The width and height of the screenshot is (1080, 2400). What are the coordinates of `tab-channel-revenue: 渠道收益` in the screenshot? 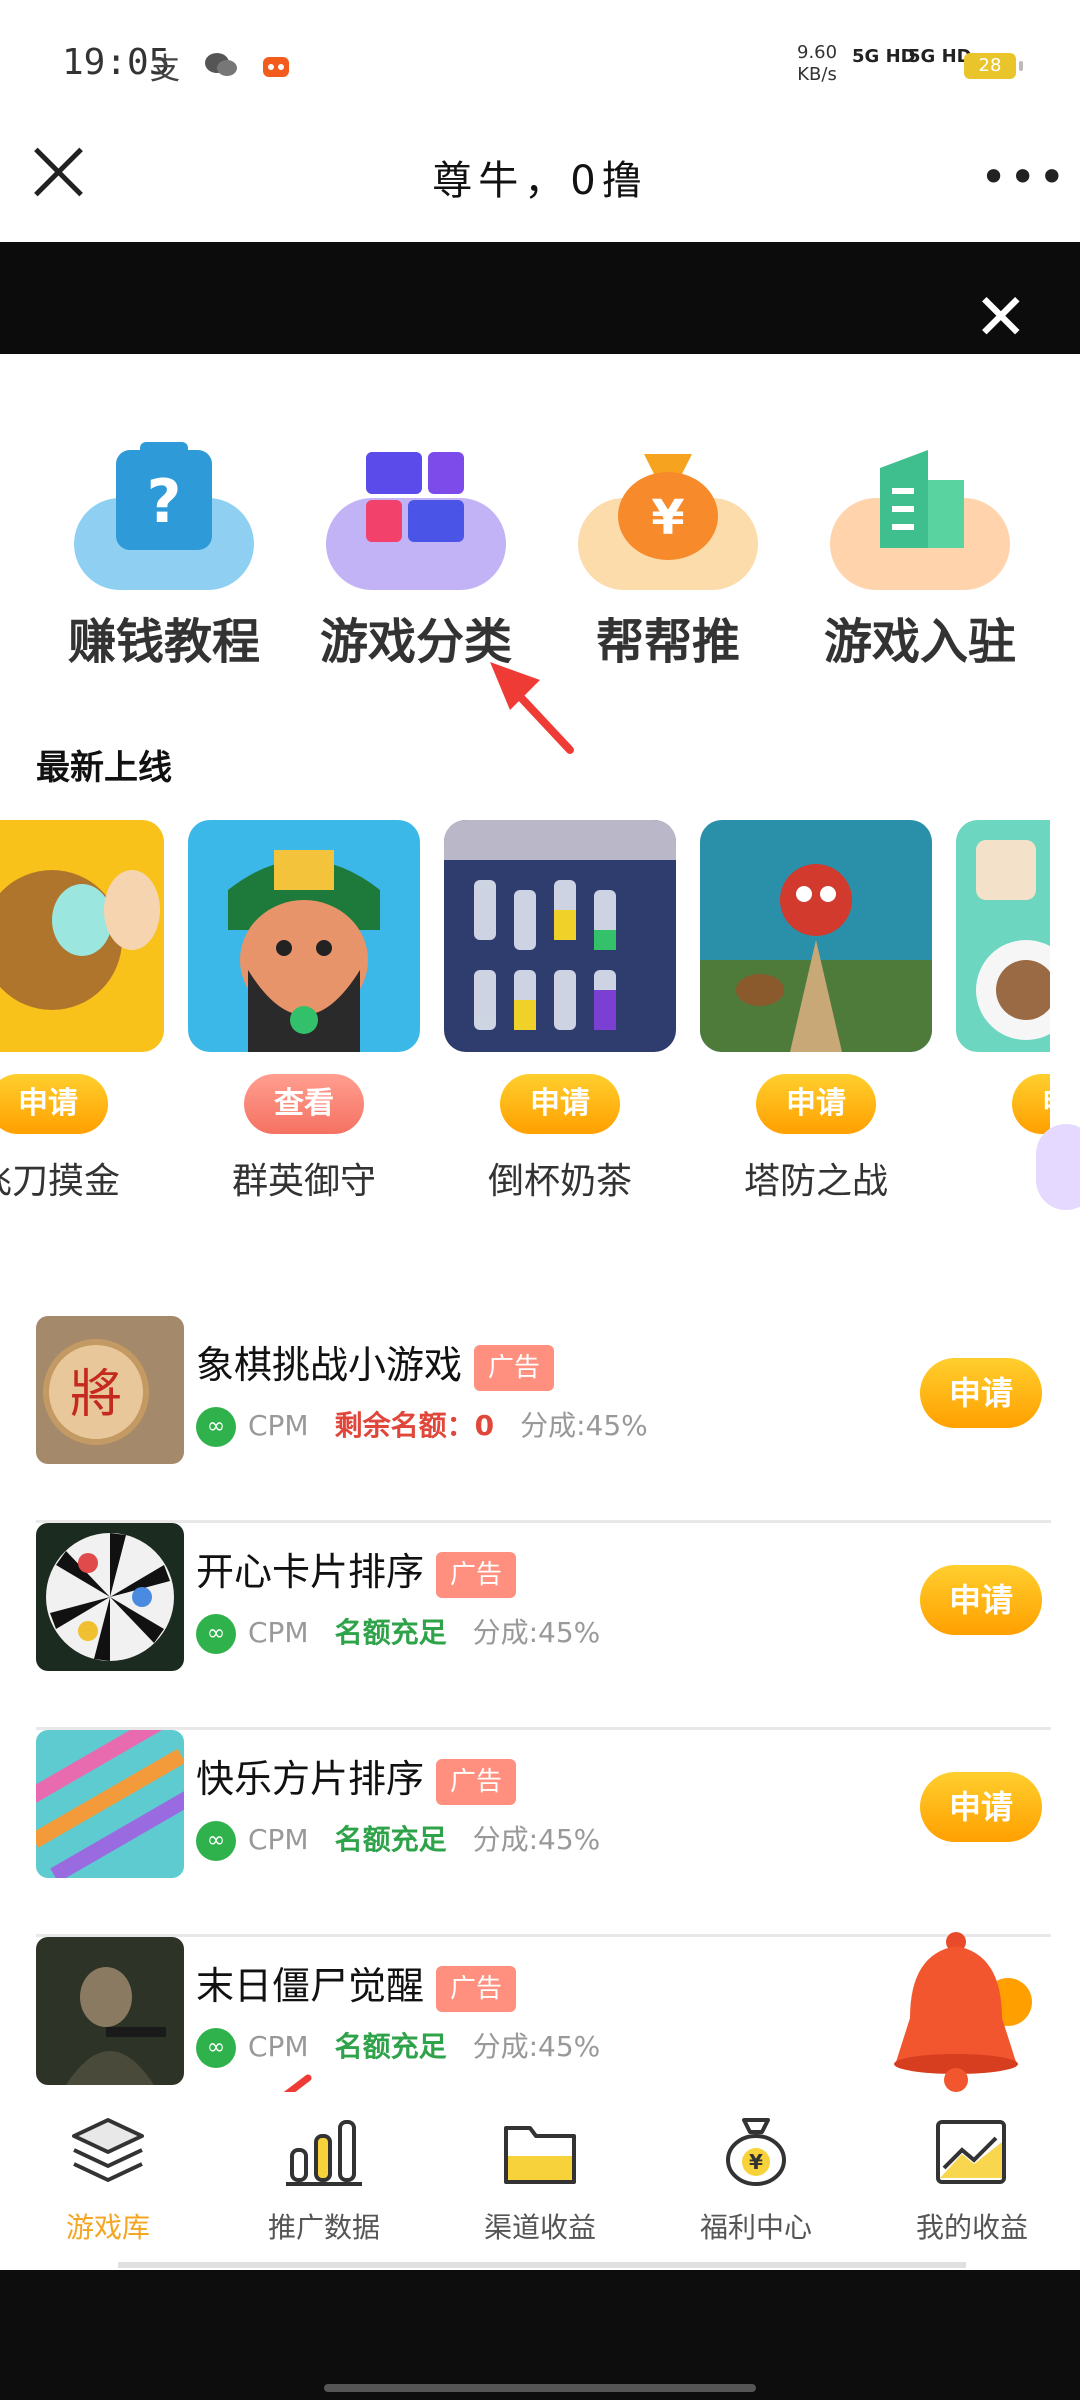 It's located at (540, 2181).